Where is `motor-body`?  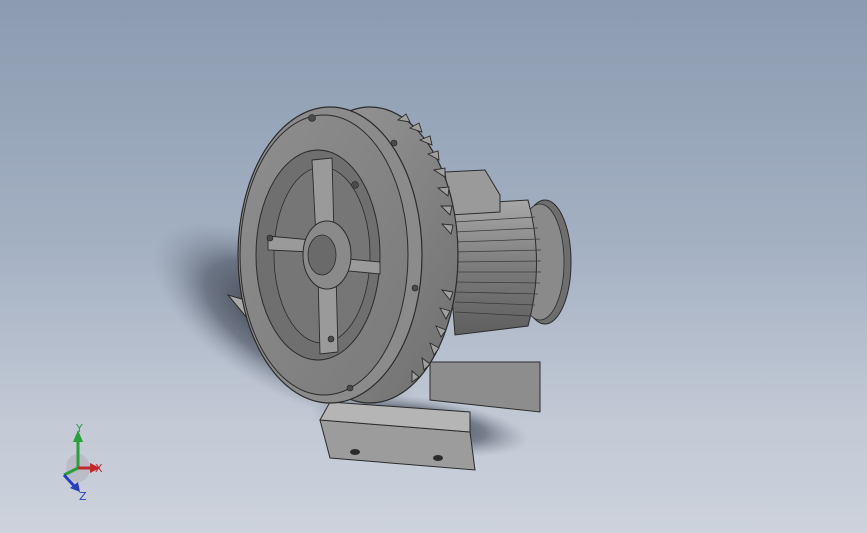
motor-body is located at coordinates (493, 252).